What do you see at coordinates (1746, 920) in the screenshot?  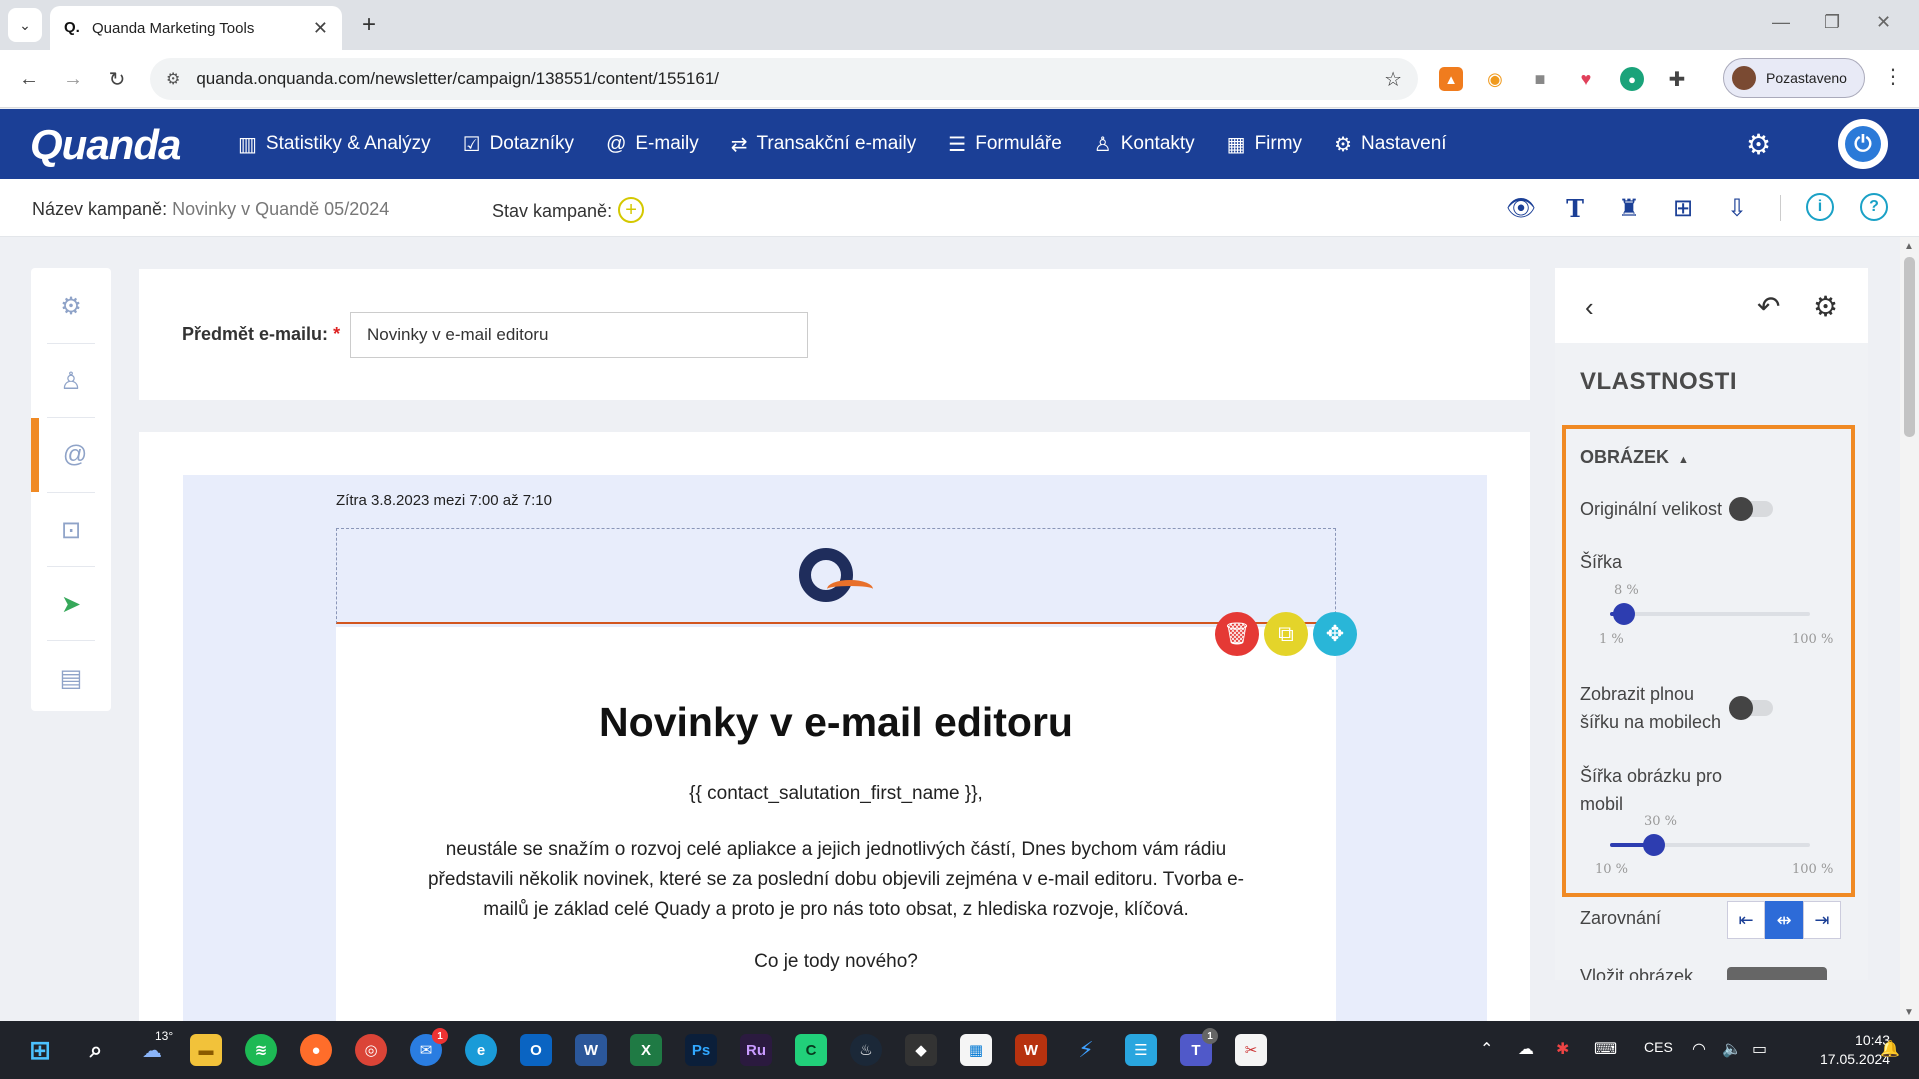 I see `align-left-button: ⇤` at bounding box center [1746, 920].